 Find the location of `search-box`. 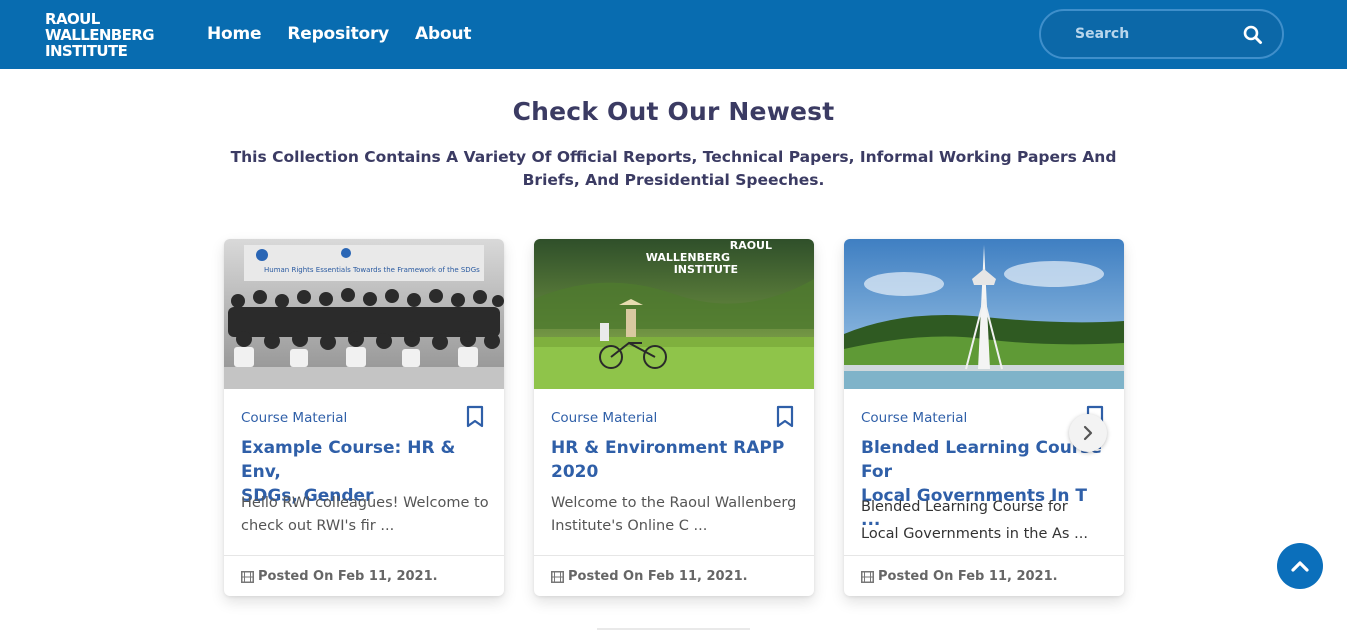

search-box is located at coordinates (1161, 34).